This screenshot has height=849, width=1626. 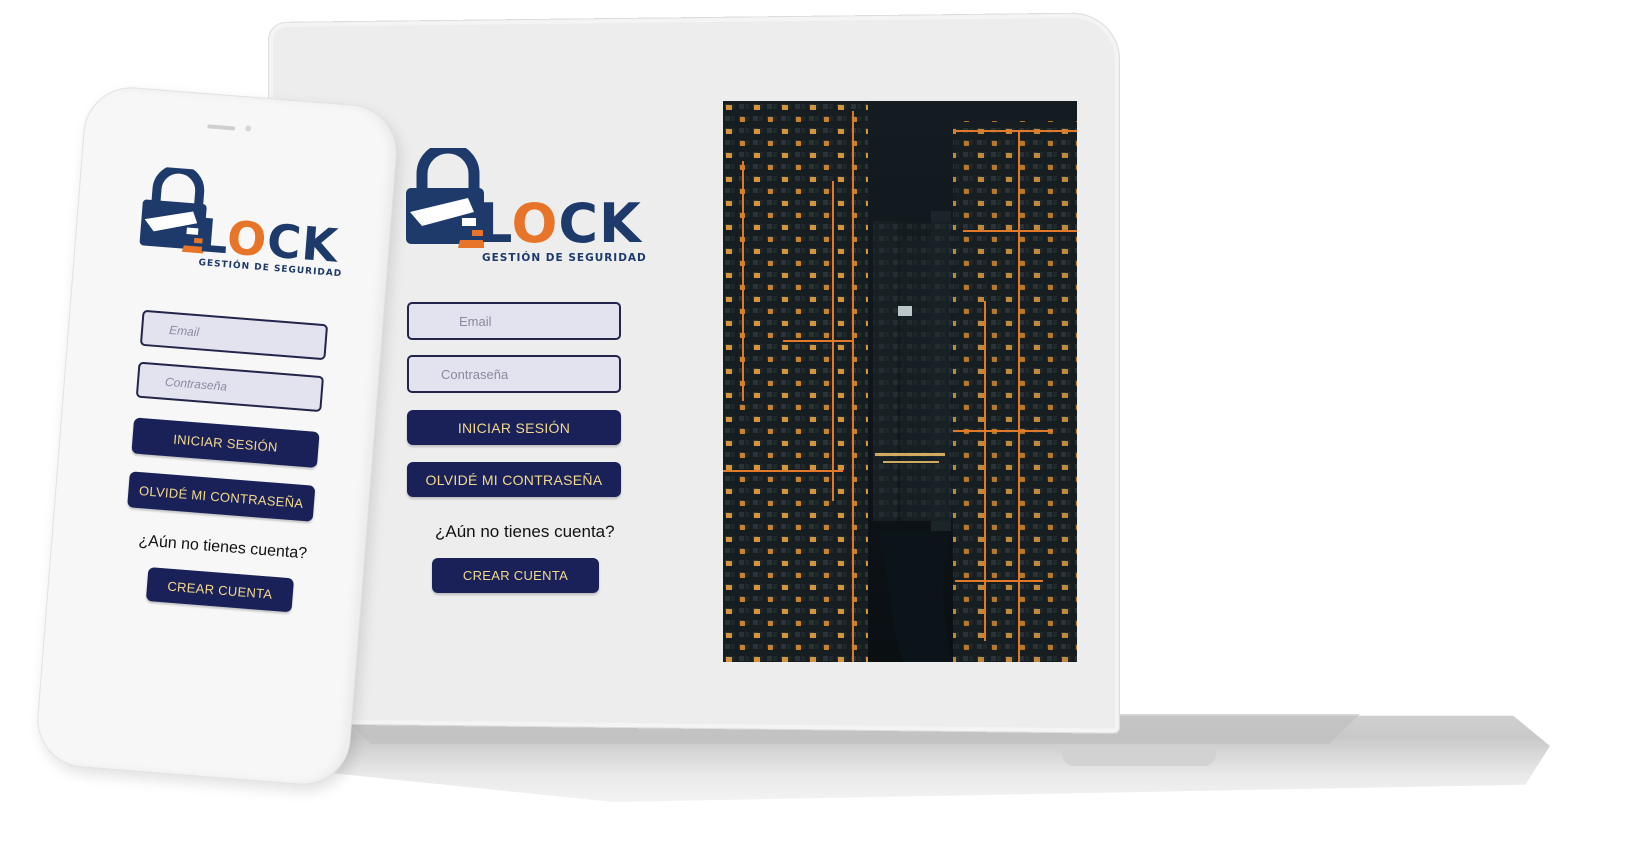 I want to click on desktop-logo: LOCK GESTIÓN DE SEGURIDAD, so click(x=525, y=208).